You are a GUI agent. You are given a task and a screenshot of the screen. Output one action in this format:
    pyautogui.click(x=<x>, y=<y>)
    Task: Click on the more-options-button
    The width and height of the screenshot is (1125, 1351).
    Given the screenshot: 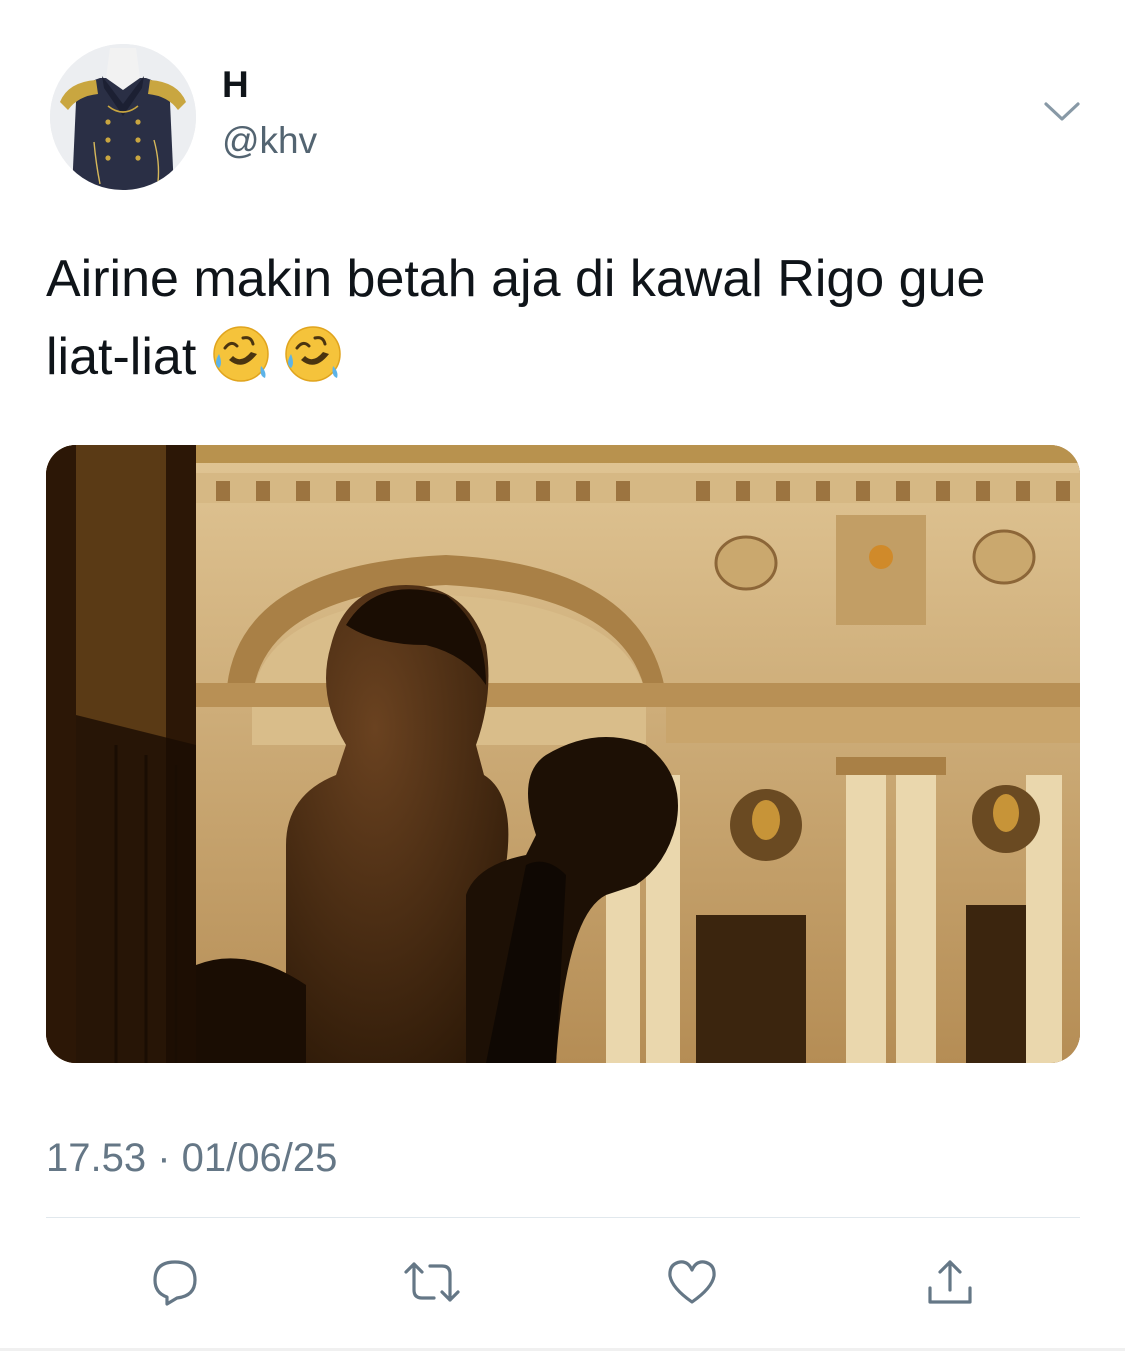 What is the action you would take?
    pyautogui.click(x=1062, y=112)
    